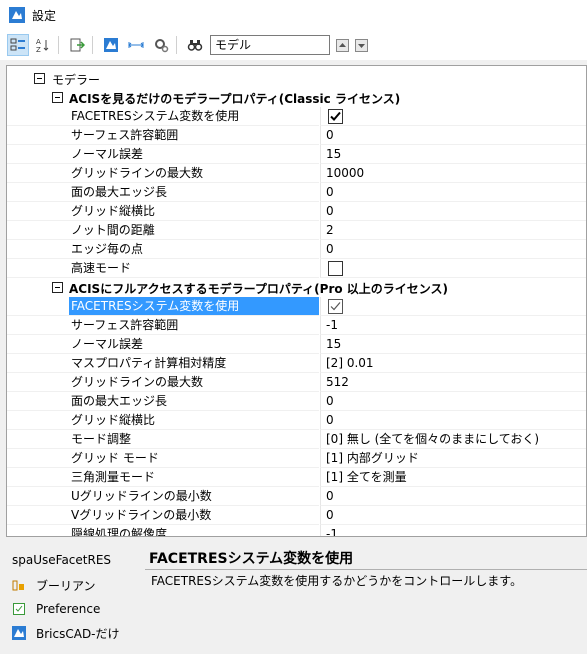 The image size is (587, 654). I want to click on property-row: ノット間の距離 2, so click(296, 230).